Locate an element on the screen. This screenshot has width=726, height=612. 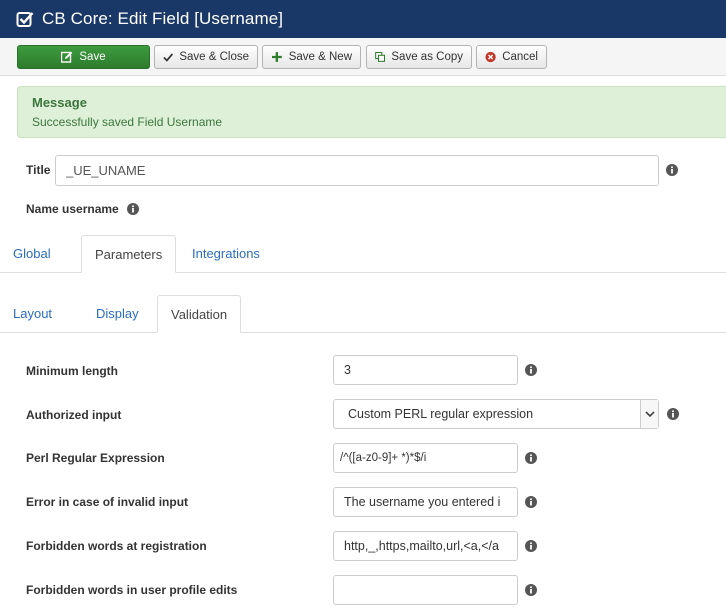
title-label: Title is located at coordinates (38, 170).